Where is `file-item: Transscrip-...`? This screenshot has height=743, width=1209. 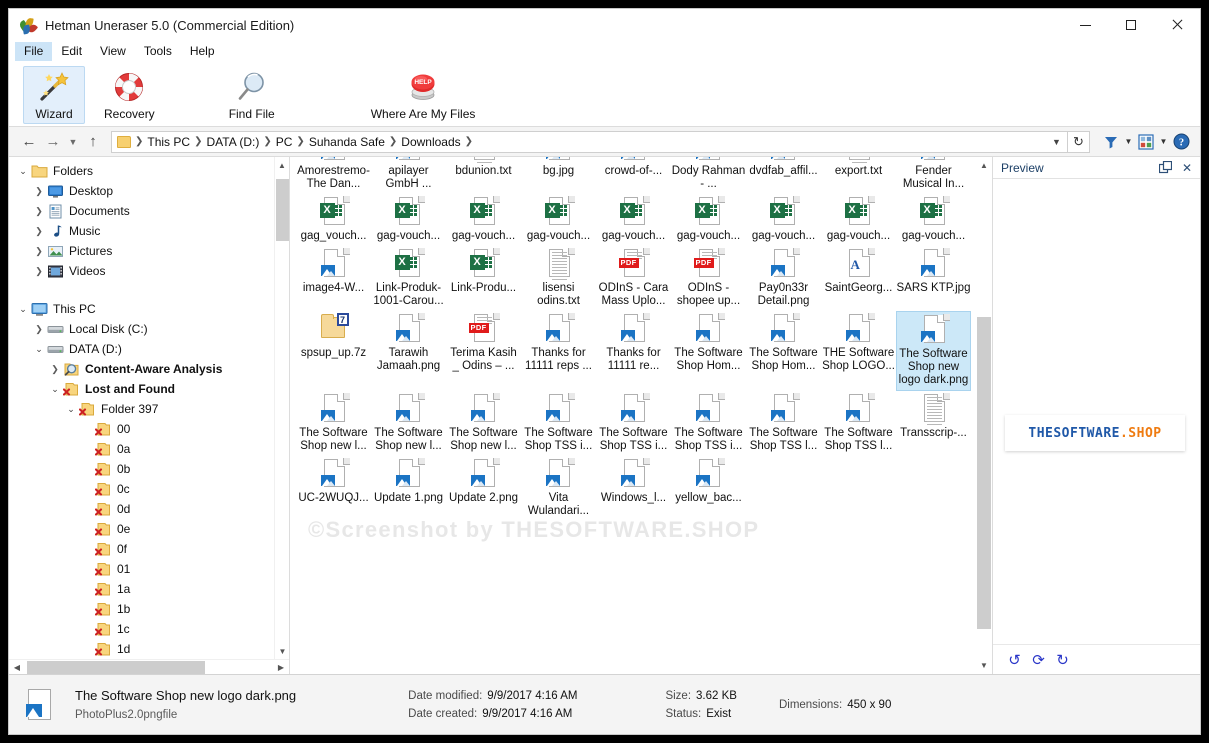
file-item: Transscrip-... is located at coordinates (933, 423).